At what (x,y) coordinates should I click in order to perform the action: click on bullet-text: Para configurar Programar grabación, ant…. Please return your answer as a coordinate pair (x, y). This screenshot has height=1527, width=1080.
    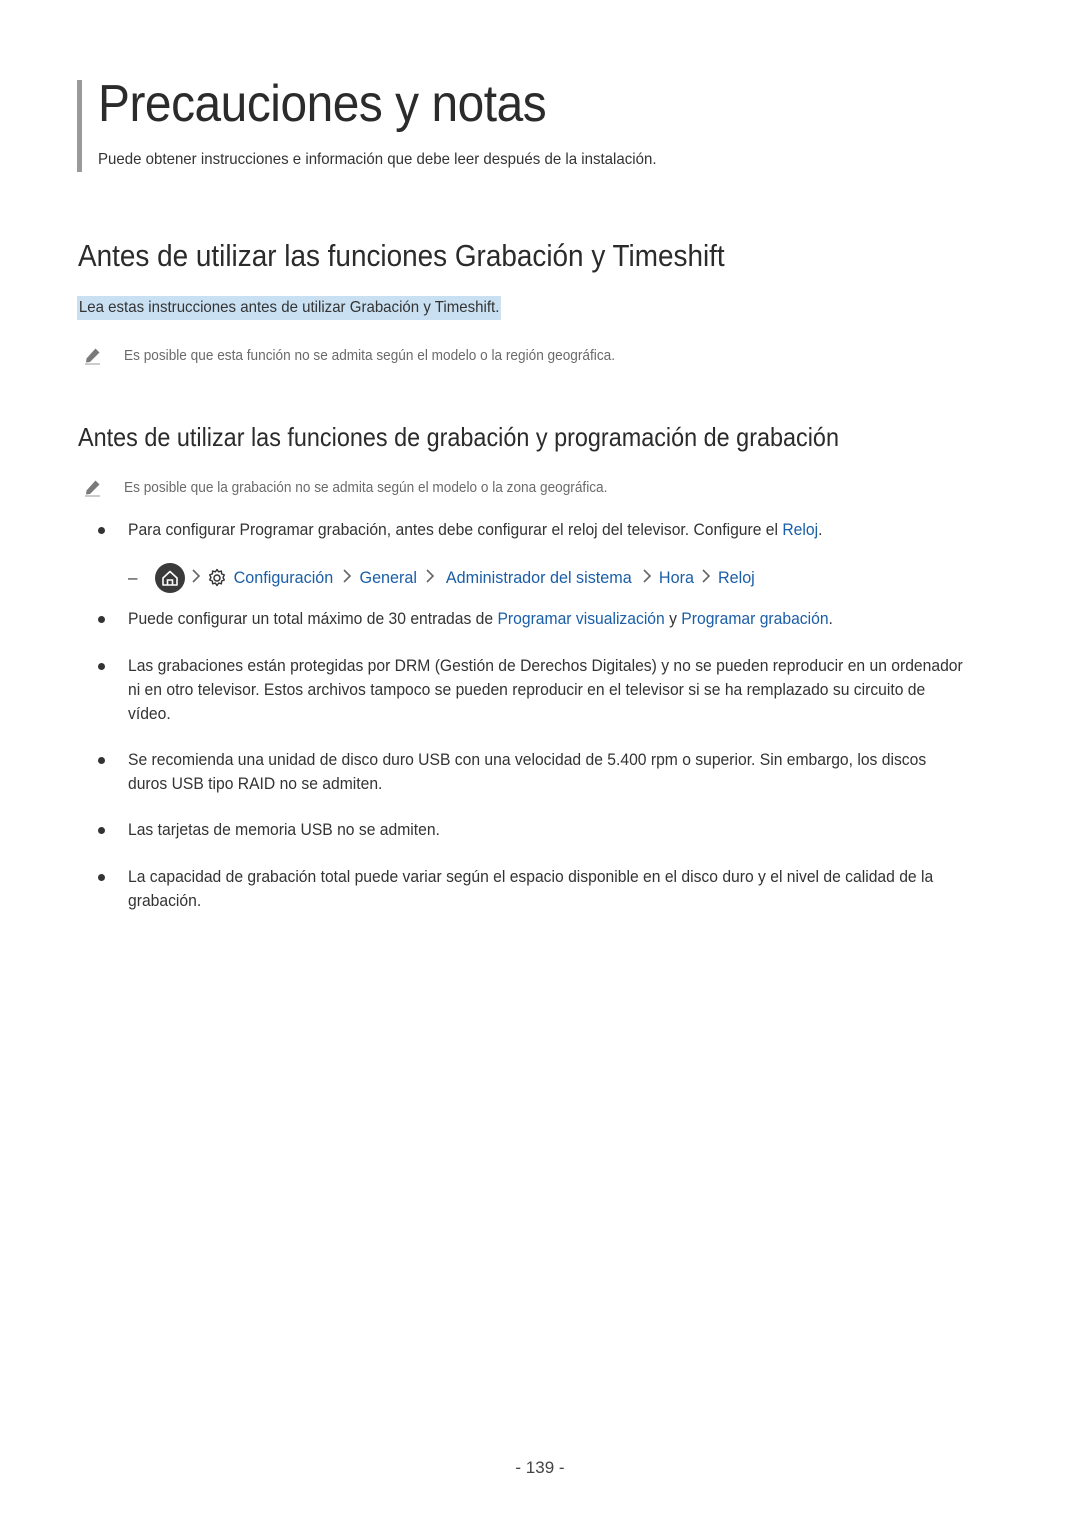
    Looking at the image, I should click on (455, 530).